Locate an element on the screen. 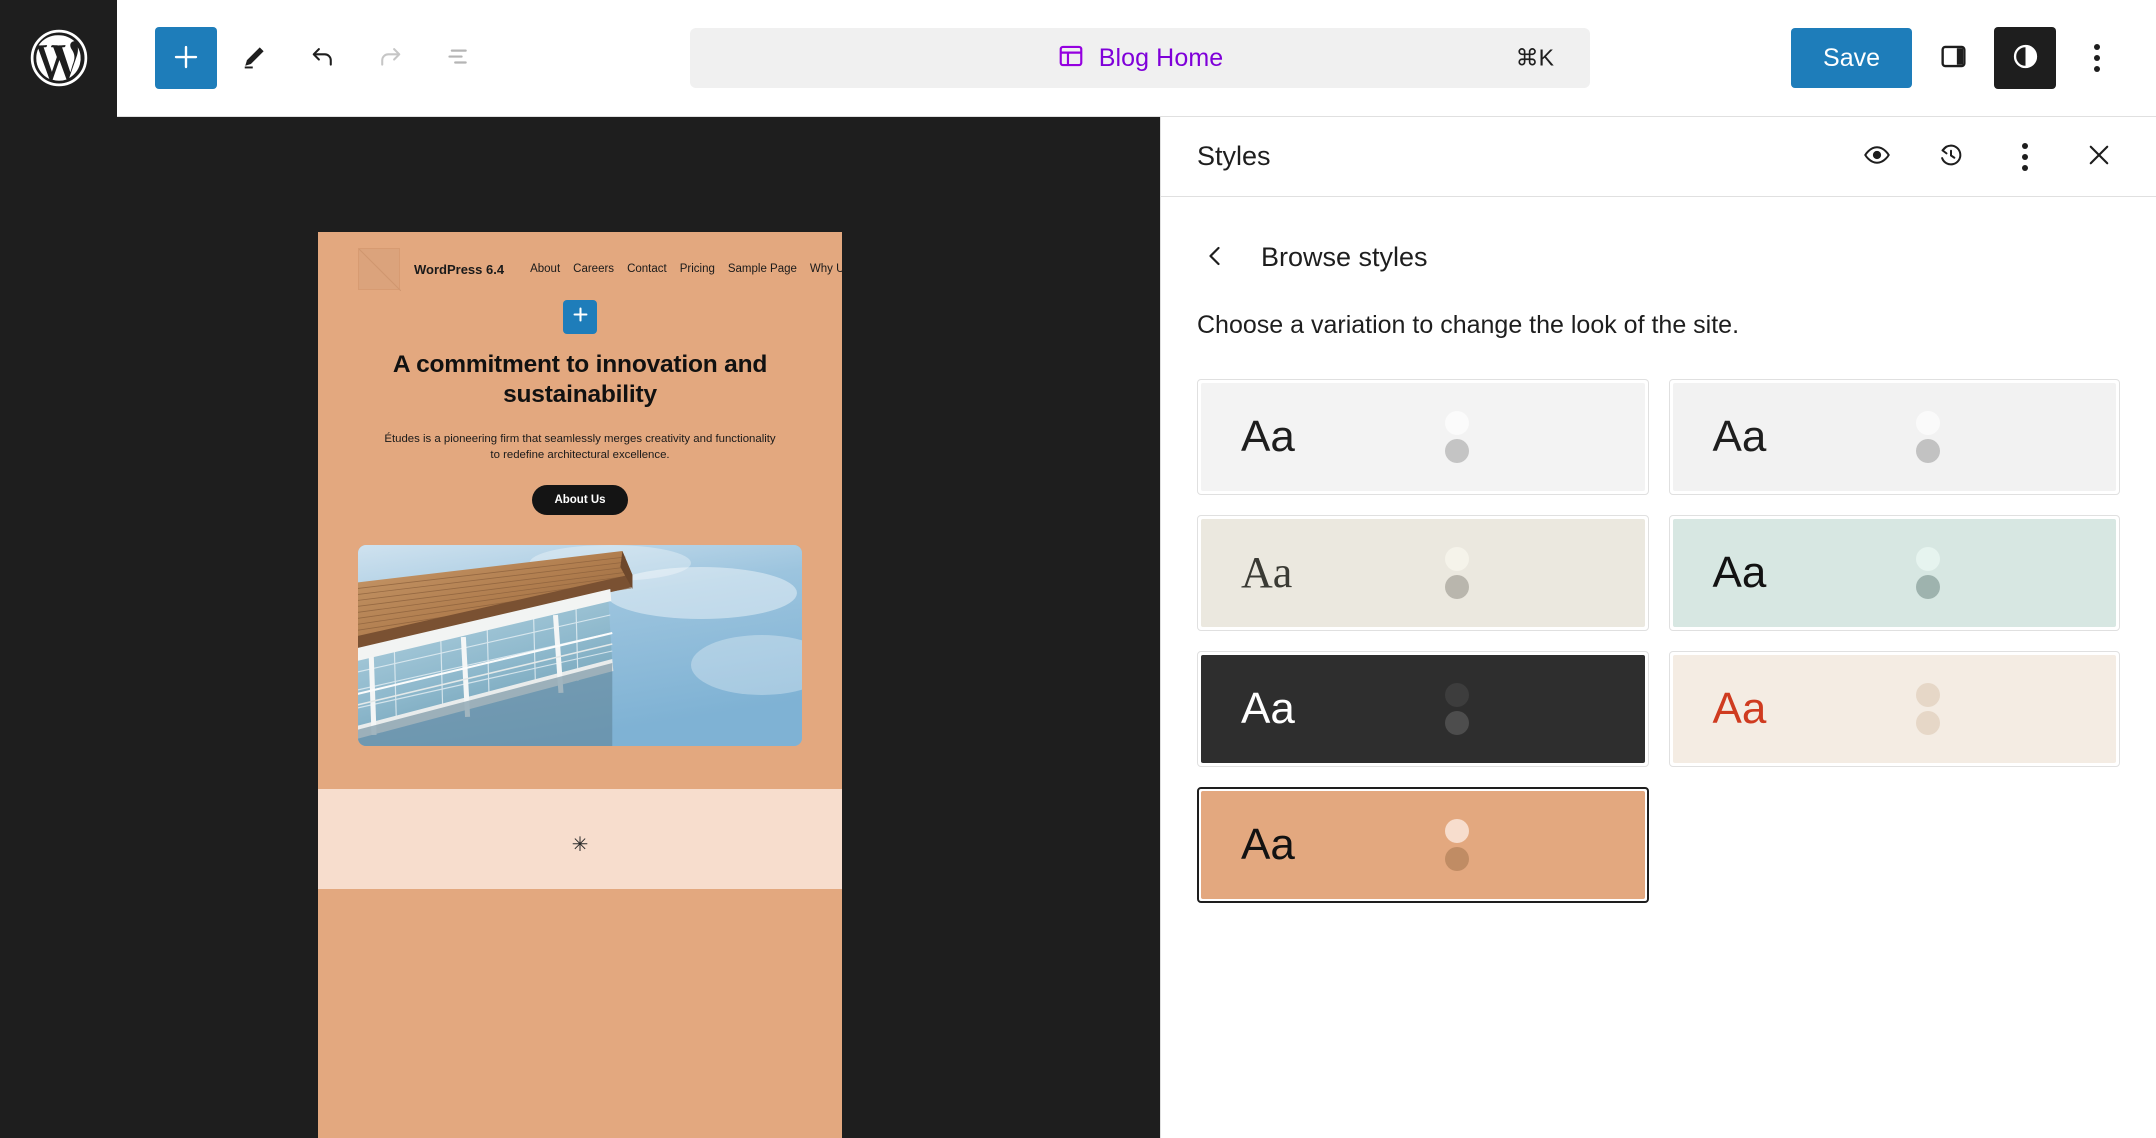 The image size is (2156, 1138). undo-button is located at coordinates (322, 58).